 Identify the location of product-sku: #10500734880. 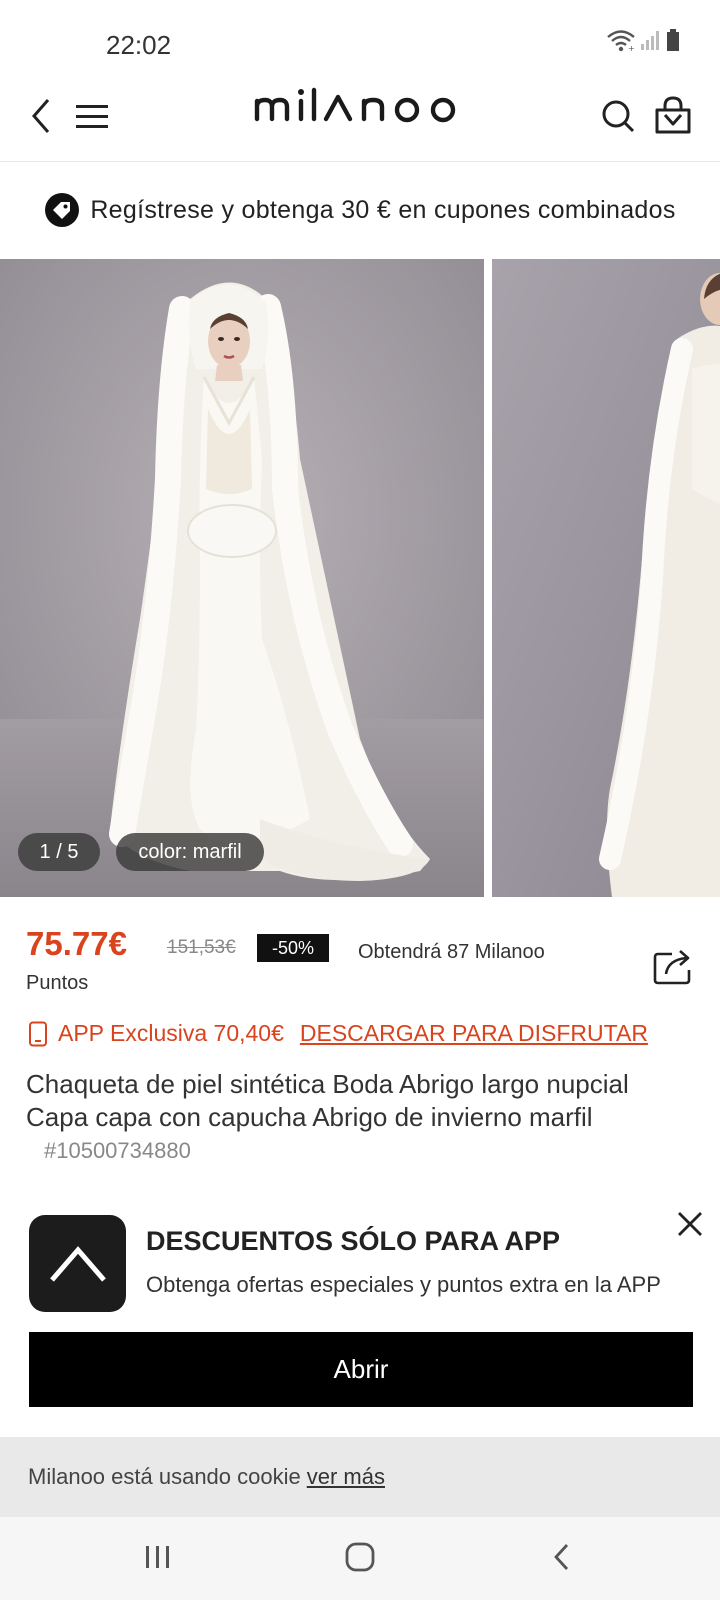
(117, 1150).